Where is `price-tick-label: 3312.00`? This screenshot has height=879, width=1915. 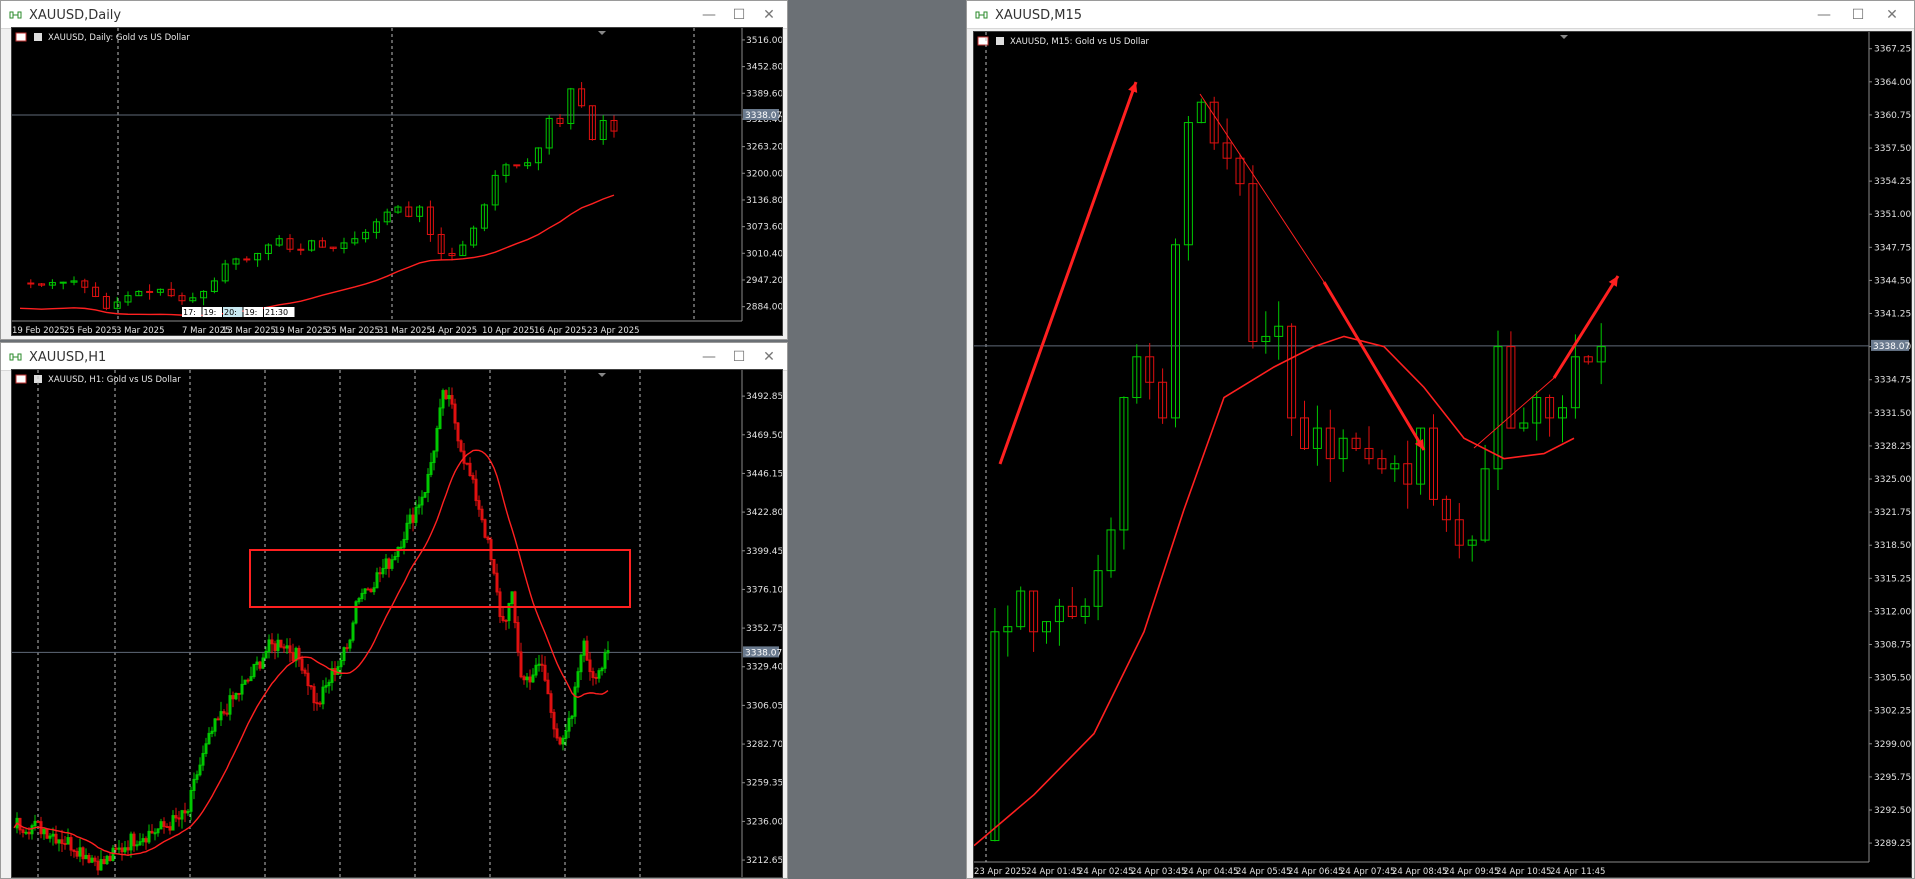
price-tick-label: 3312.00 is located at coordinates (1892, 612).